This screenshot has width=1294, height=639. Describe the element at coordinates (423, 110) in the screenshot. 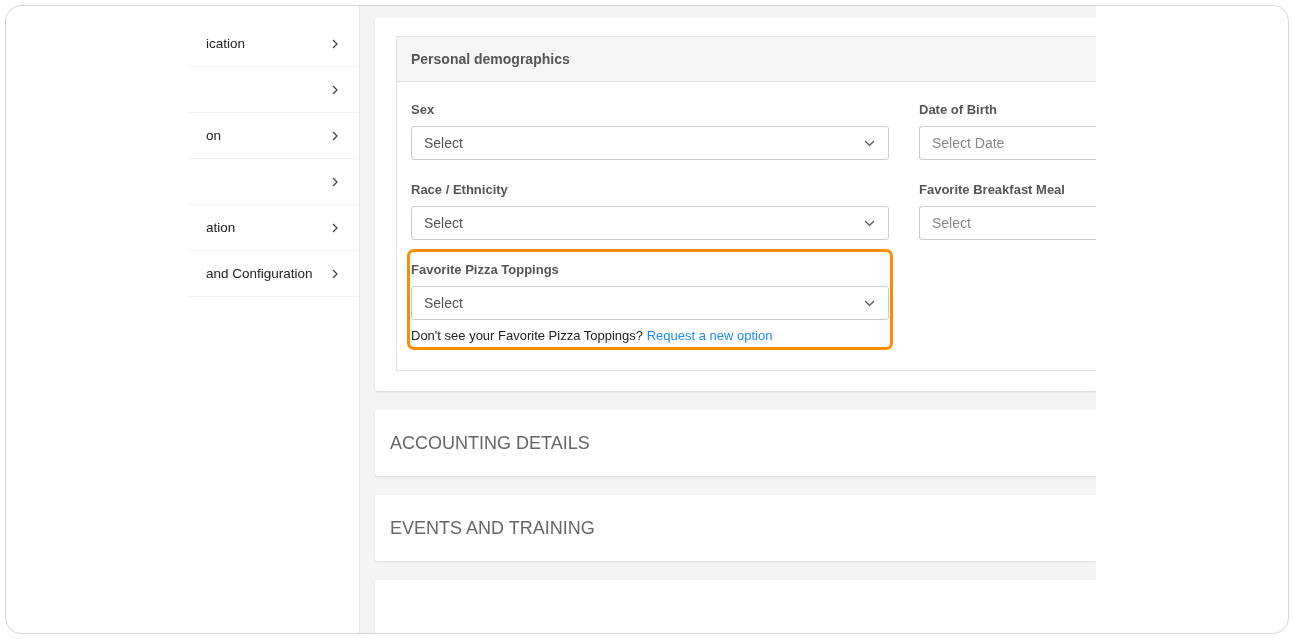

I see `field-label: Sex` at that location.